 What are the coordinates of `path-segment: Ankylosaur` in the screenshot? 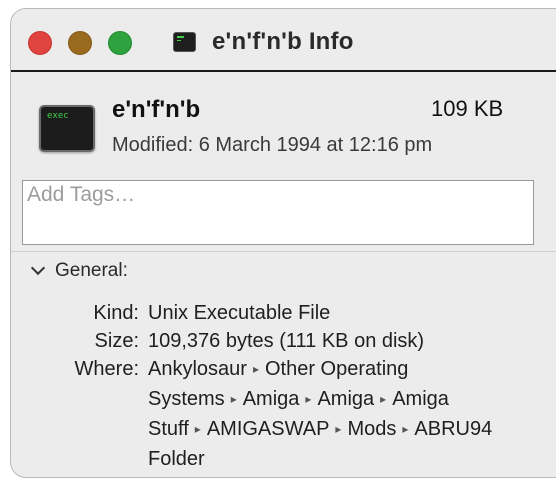 It's located at (197, 369).